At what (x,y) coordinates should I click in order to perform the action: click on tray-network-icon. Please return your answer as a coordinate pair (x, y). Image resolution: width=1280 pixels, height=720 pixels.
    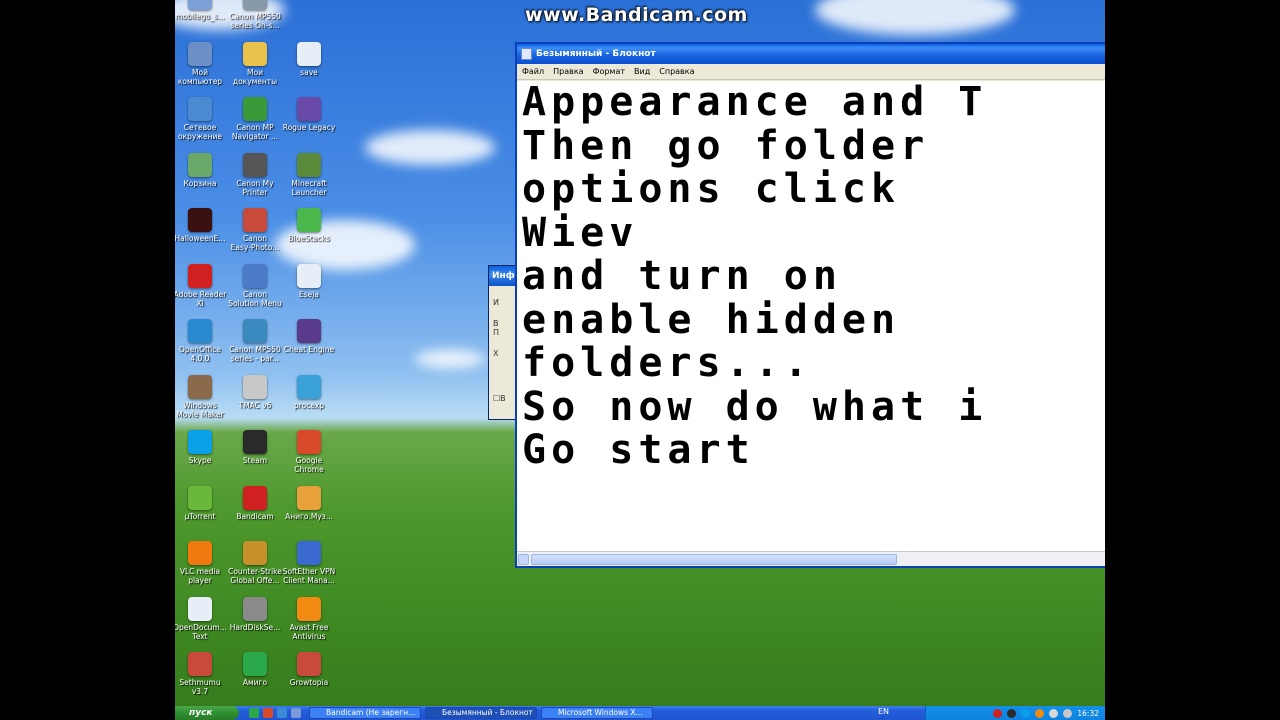
    Looking at the image, I should click on (1054, 713).